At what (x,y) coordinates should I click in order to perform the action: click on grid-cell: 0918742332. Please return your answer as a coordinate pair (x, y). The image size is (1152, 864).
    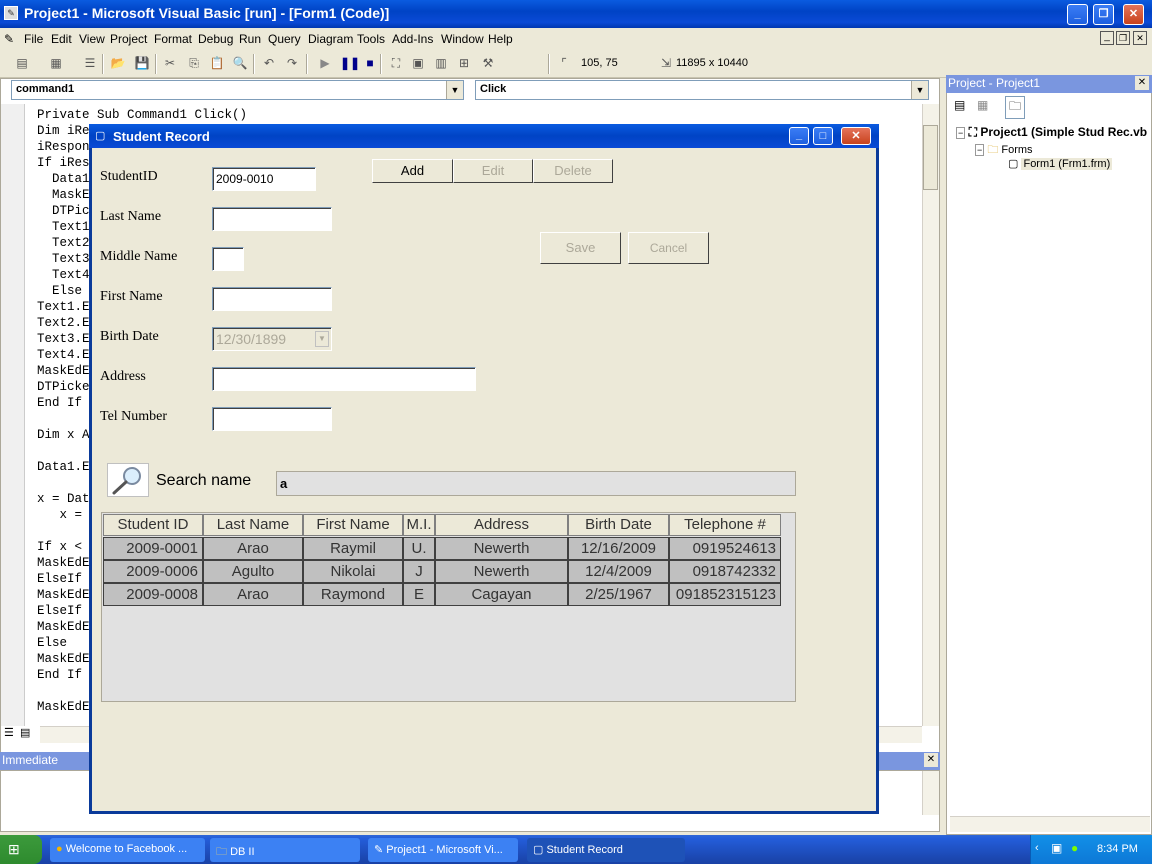
    Looking at the image, I should click on (725, 571).